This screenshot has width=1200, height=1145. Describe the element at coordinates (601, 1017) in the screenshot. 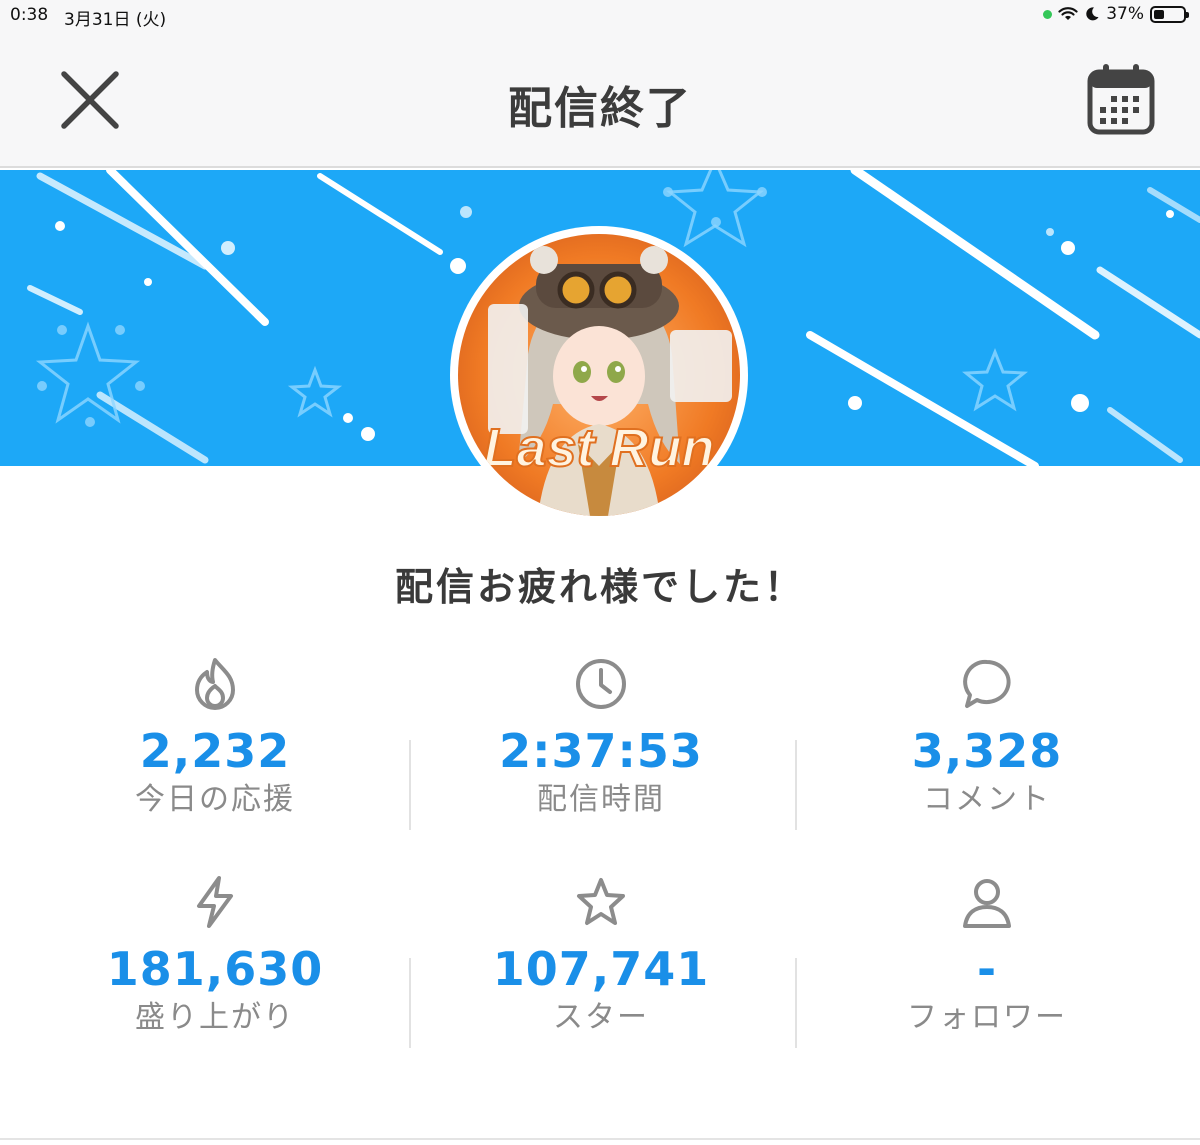

I see `stat-stars-label: スター` at that location.